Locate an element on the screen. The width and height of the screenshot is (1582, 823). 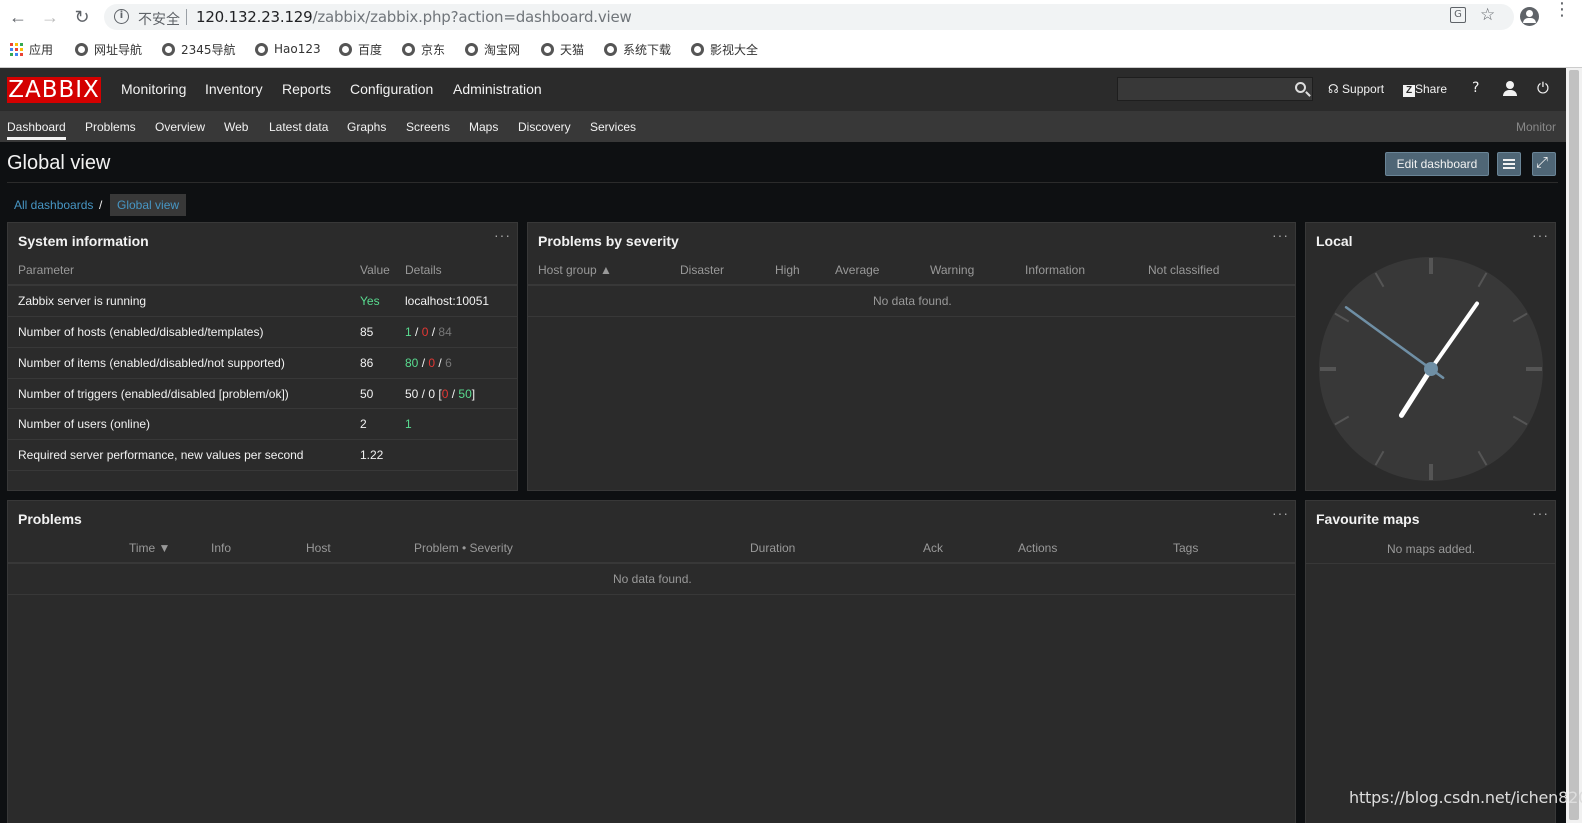
bookmark-item: 百度 is located at coordinates (360, 49).